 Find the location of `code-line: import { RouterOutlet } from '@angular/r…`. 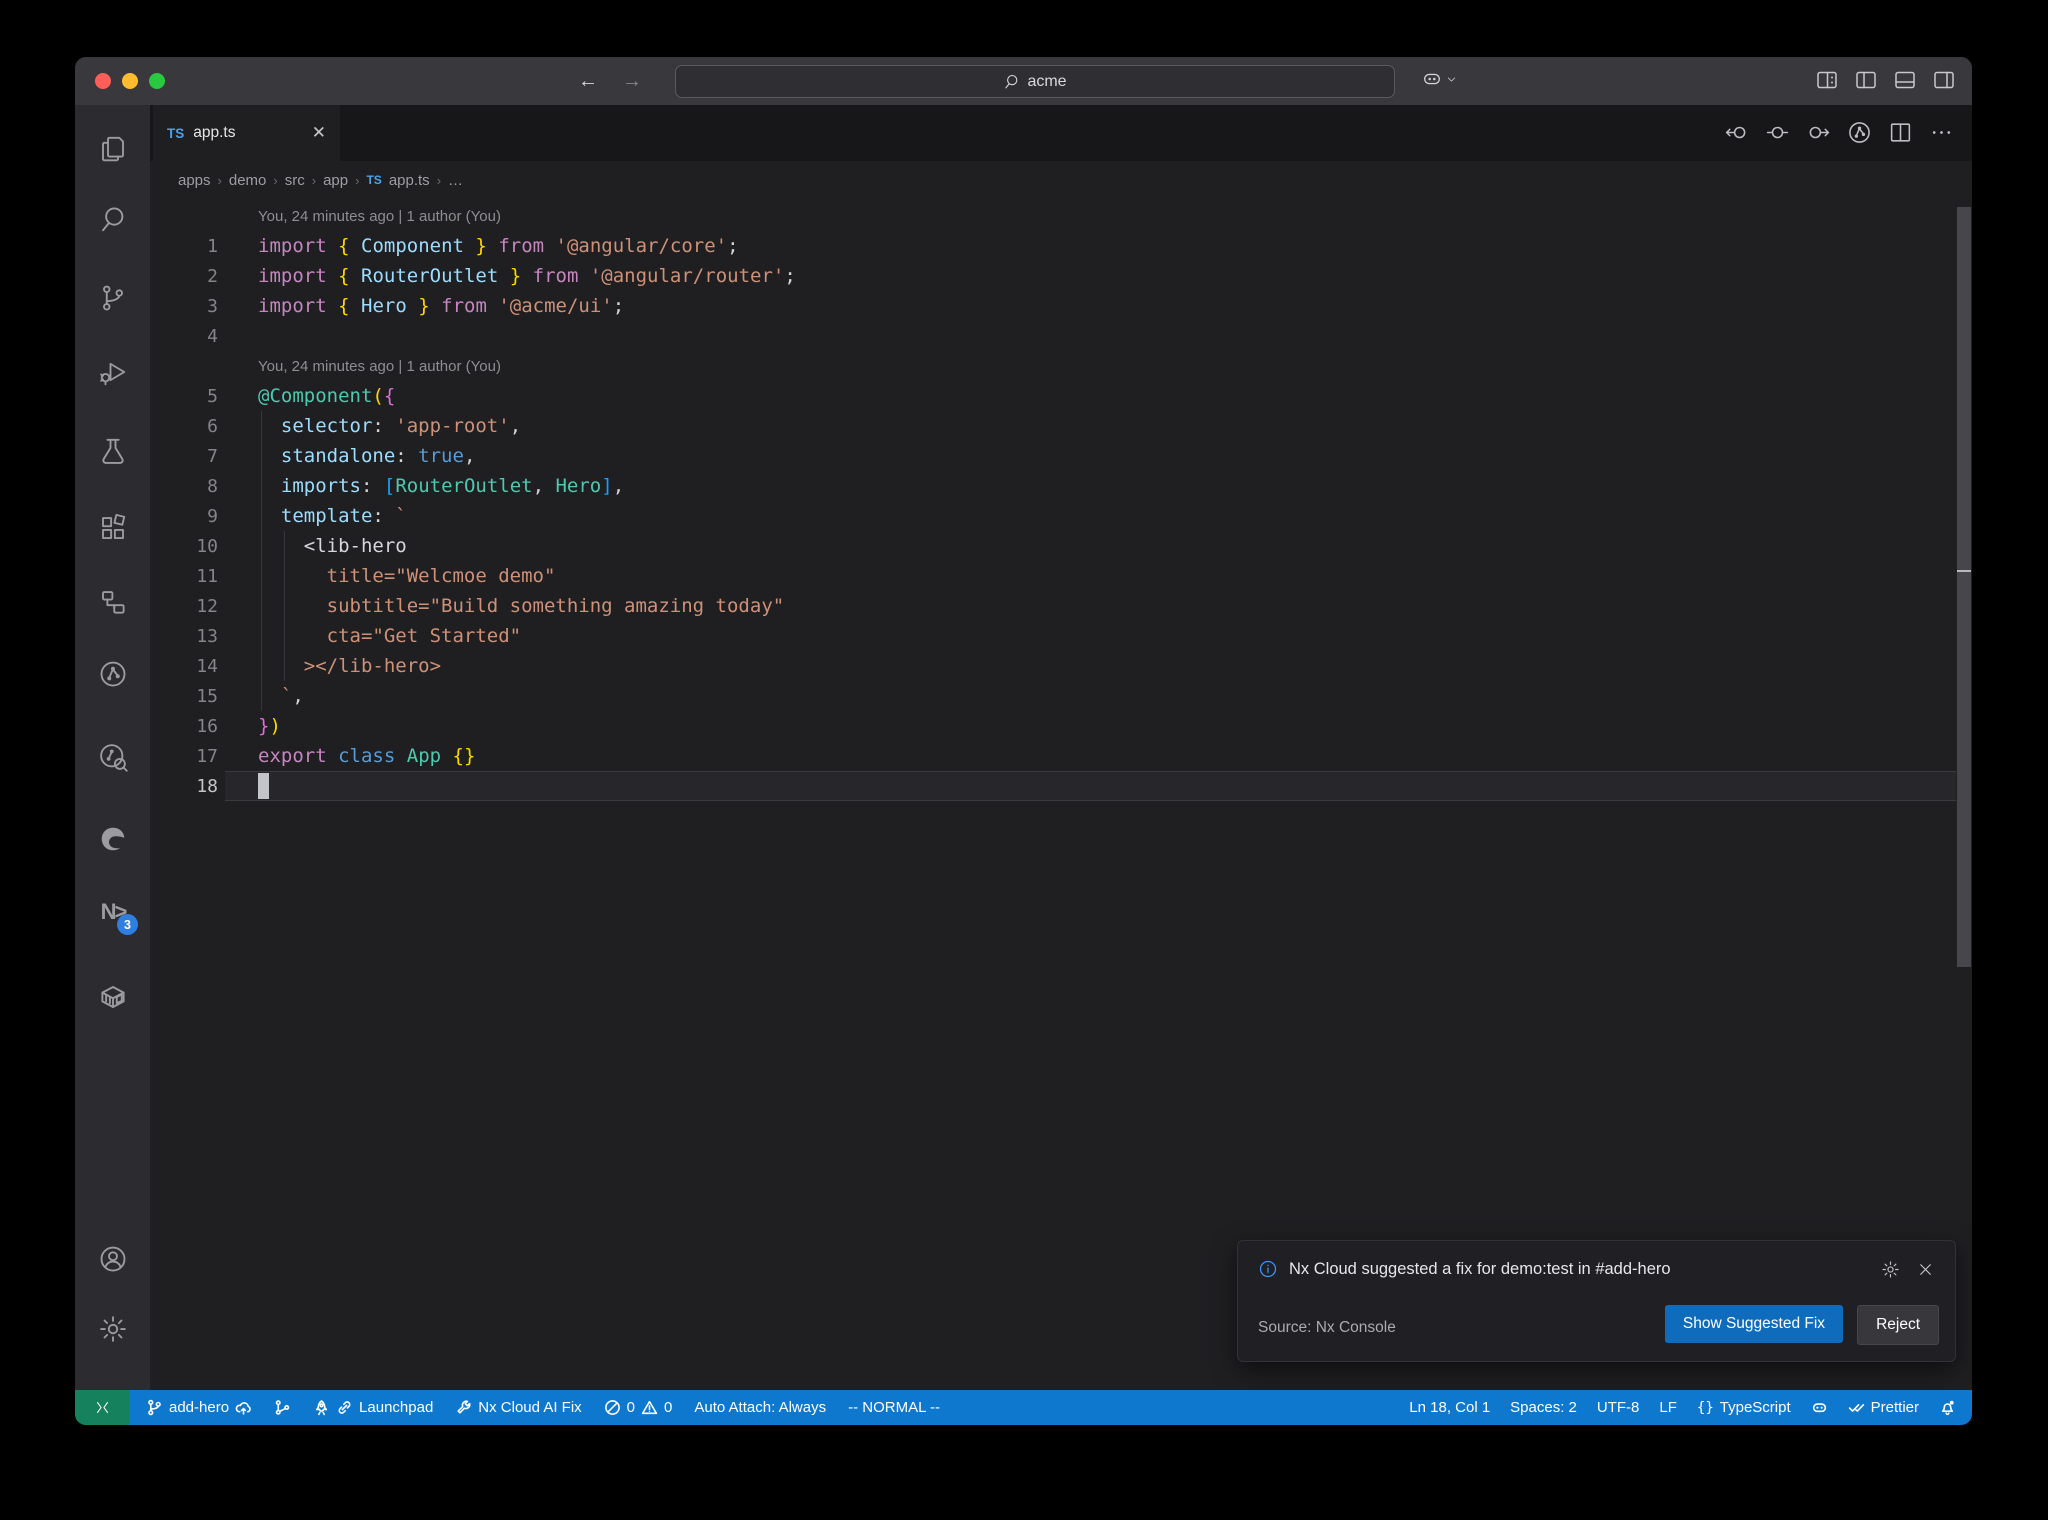

code-line: import { RouterOutlet } from '@angular/r… is located at coordinates (527, 276).